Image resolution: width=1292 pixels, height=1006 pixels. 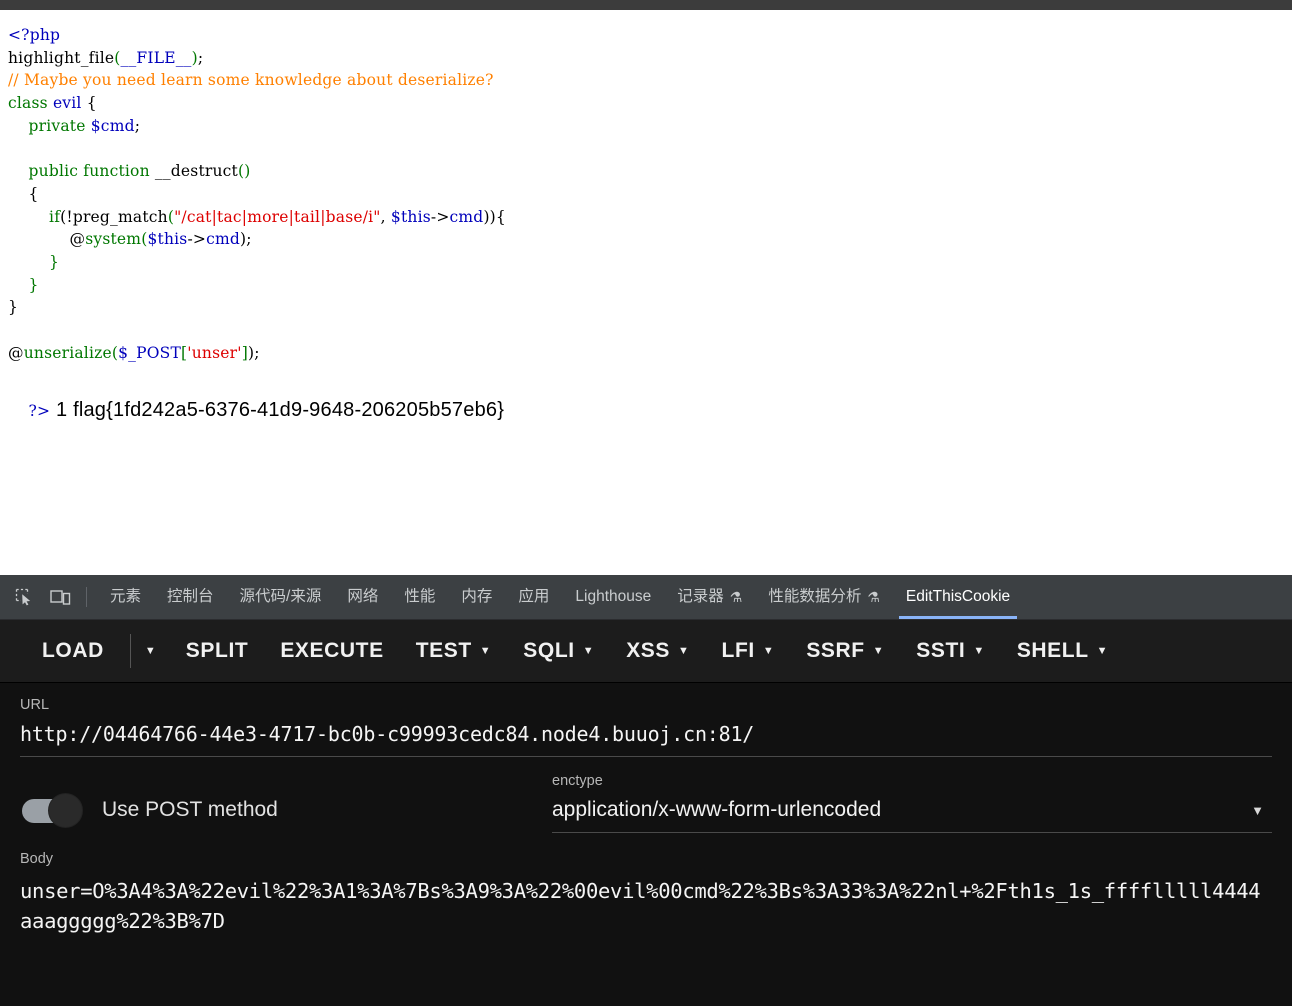 I want to click on toolbar-button-label: TEST, so click(x=443, y=650).